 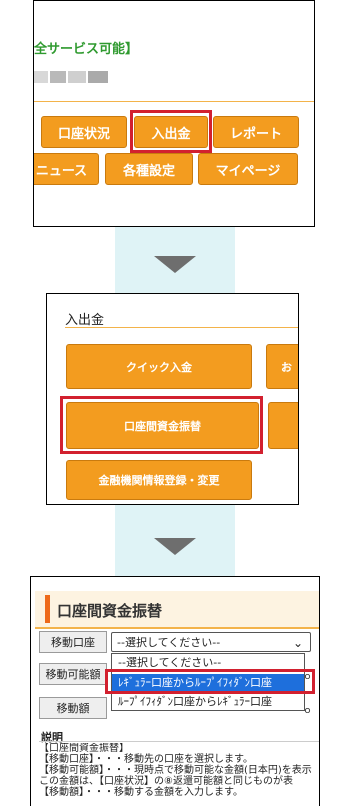 I want to click on title-divider, so click(x=181, y=327).